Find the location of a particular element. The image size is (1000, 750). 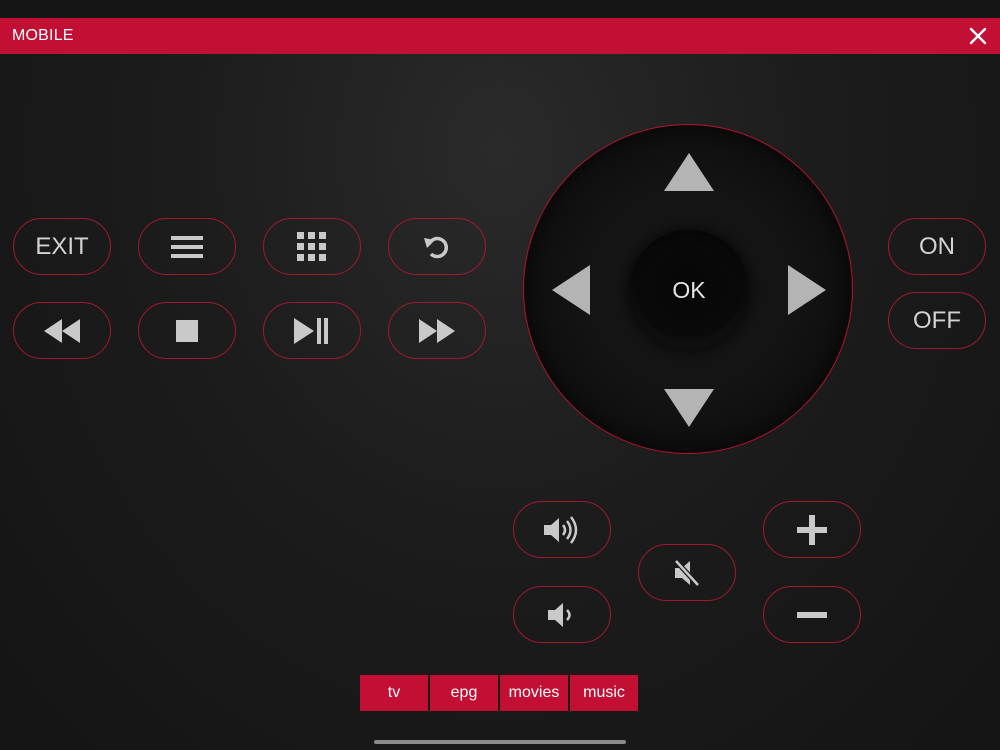

refresh-icon is located at coordinates (437, 247).